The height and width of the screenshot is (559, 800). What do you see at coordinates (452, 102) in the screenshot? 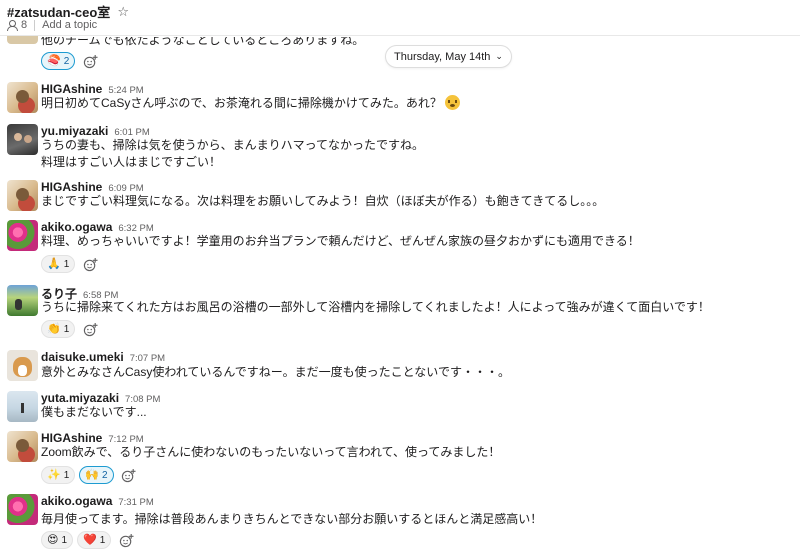
I see `flushed-face-icon` at bounding box center [452, 102].